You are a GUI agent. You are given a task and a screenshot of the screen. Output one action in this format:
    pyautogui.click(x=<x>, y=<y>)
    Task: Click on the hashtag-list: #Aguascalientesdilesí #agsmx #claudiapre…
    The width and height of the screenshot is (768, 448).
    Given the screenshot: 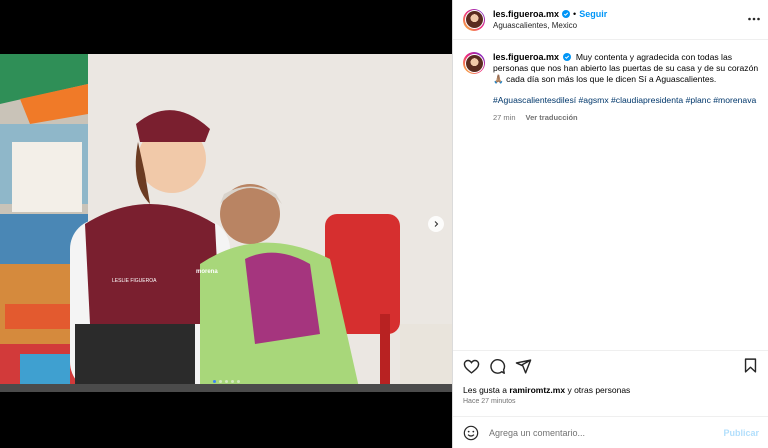 What is the action you would take?
    pyautogui.click(x=626, y=100)
    